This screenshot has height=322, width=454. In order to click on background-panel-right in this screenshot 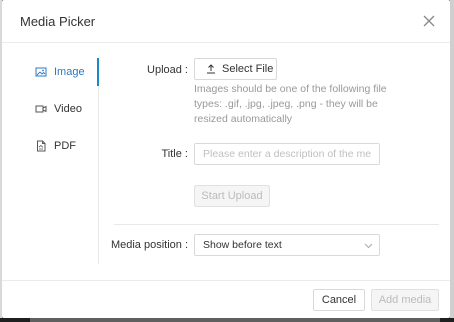, I will do `click(452, 161)`.